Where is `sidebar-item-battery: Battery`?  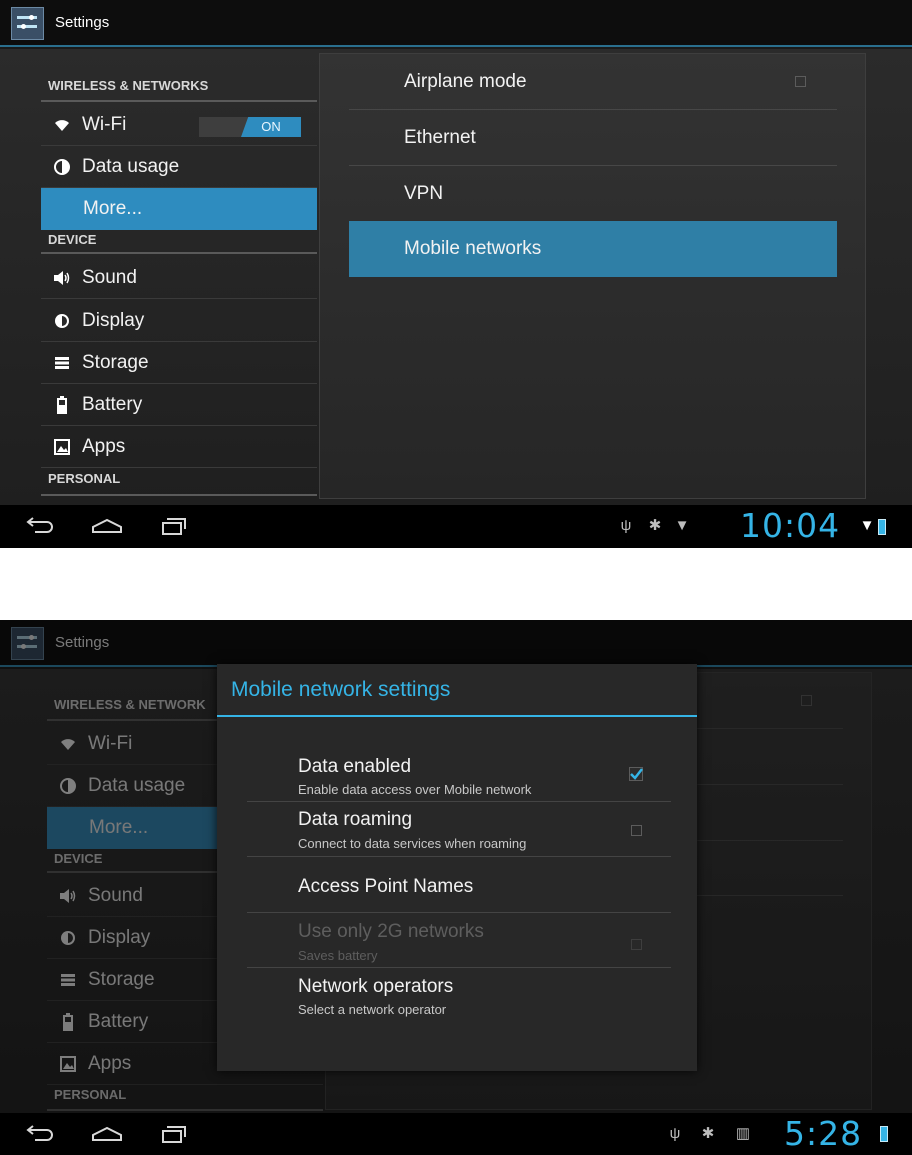 sidebar-item-battery: Battery is located at coordinates (179, 405).